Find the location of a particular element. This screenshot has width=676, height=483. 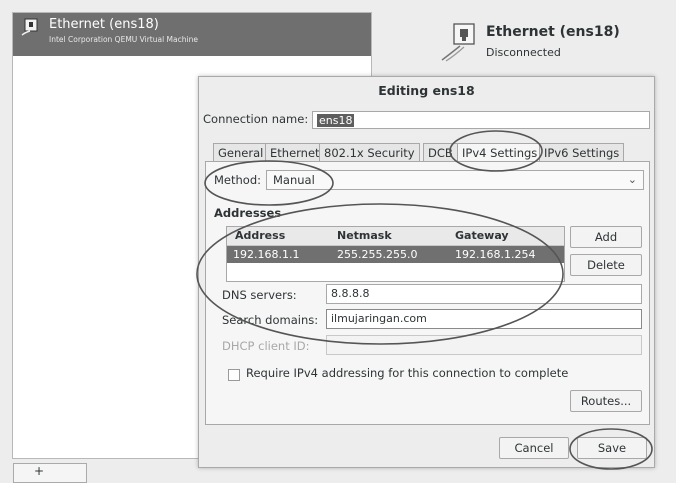

add-connection-label: + is located at coordinates (39, 471).